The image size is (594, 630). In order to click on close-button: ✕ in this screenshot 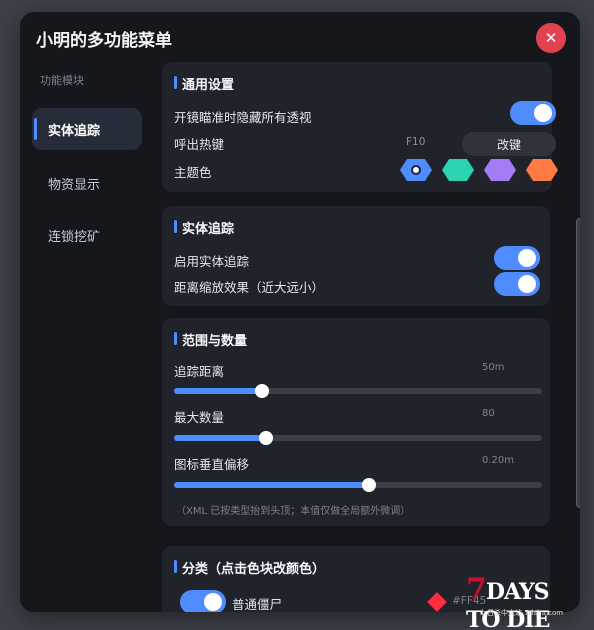, I will do `click(551, 38)`.